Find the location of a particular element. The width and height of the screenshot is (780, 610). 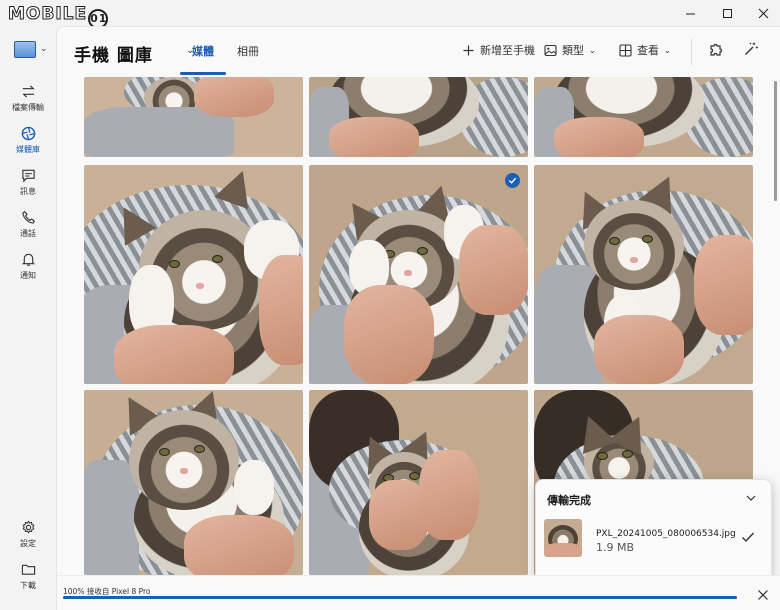

photo-tile-selected is located at coordinates (418, 274).